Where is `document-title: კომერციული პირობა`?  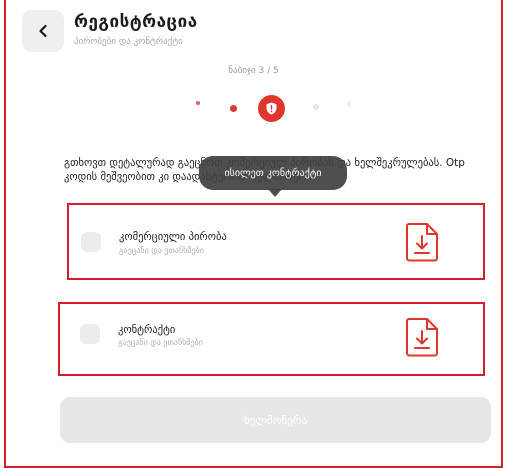
document-title: კომერციული პირობა is located at coordinates (173, 237).